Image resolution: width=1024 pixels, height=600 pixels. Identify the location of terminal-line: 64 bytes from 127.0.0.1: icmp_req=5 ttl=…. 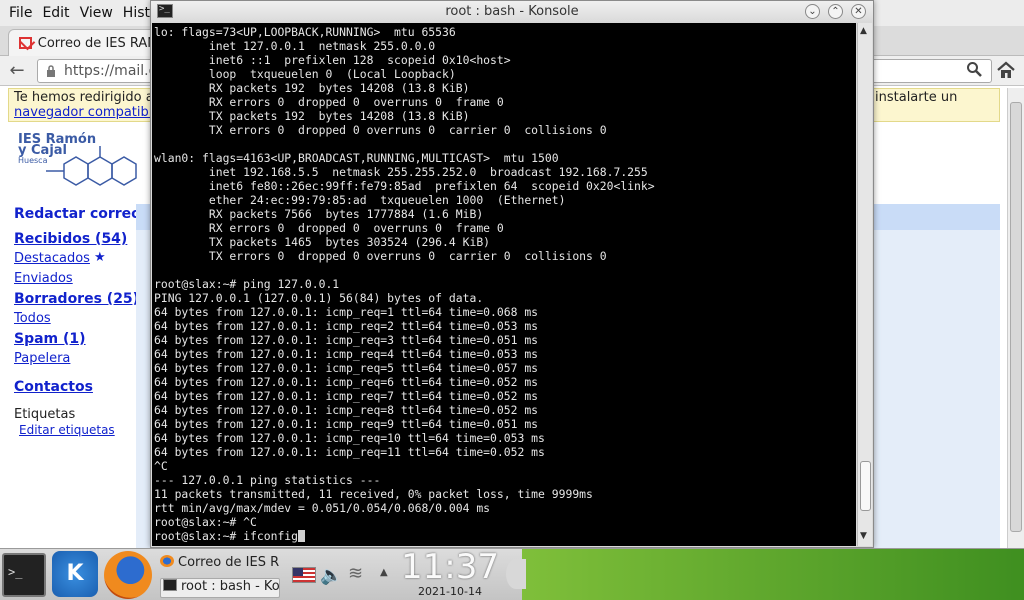
(346, 368).